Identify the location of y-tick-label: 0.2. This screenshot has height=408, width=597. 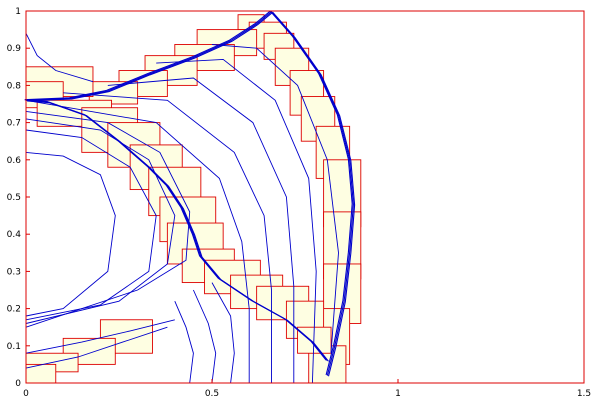
(14, 310).